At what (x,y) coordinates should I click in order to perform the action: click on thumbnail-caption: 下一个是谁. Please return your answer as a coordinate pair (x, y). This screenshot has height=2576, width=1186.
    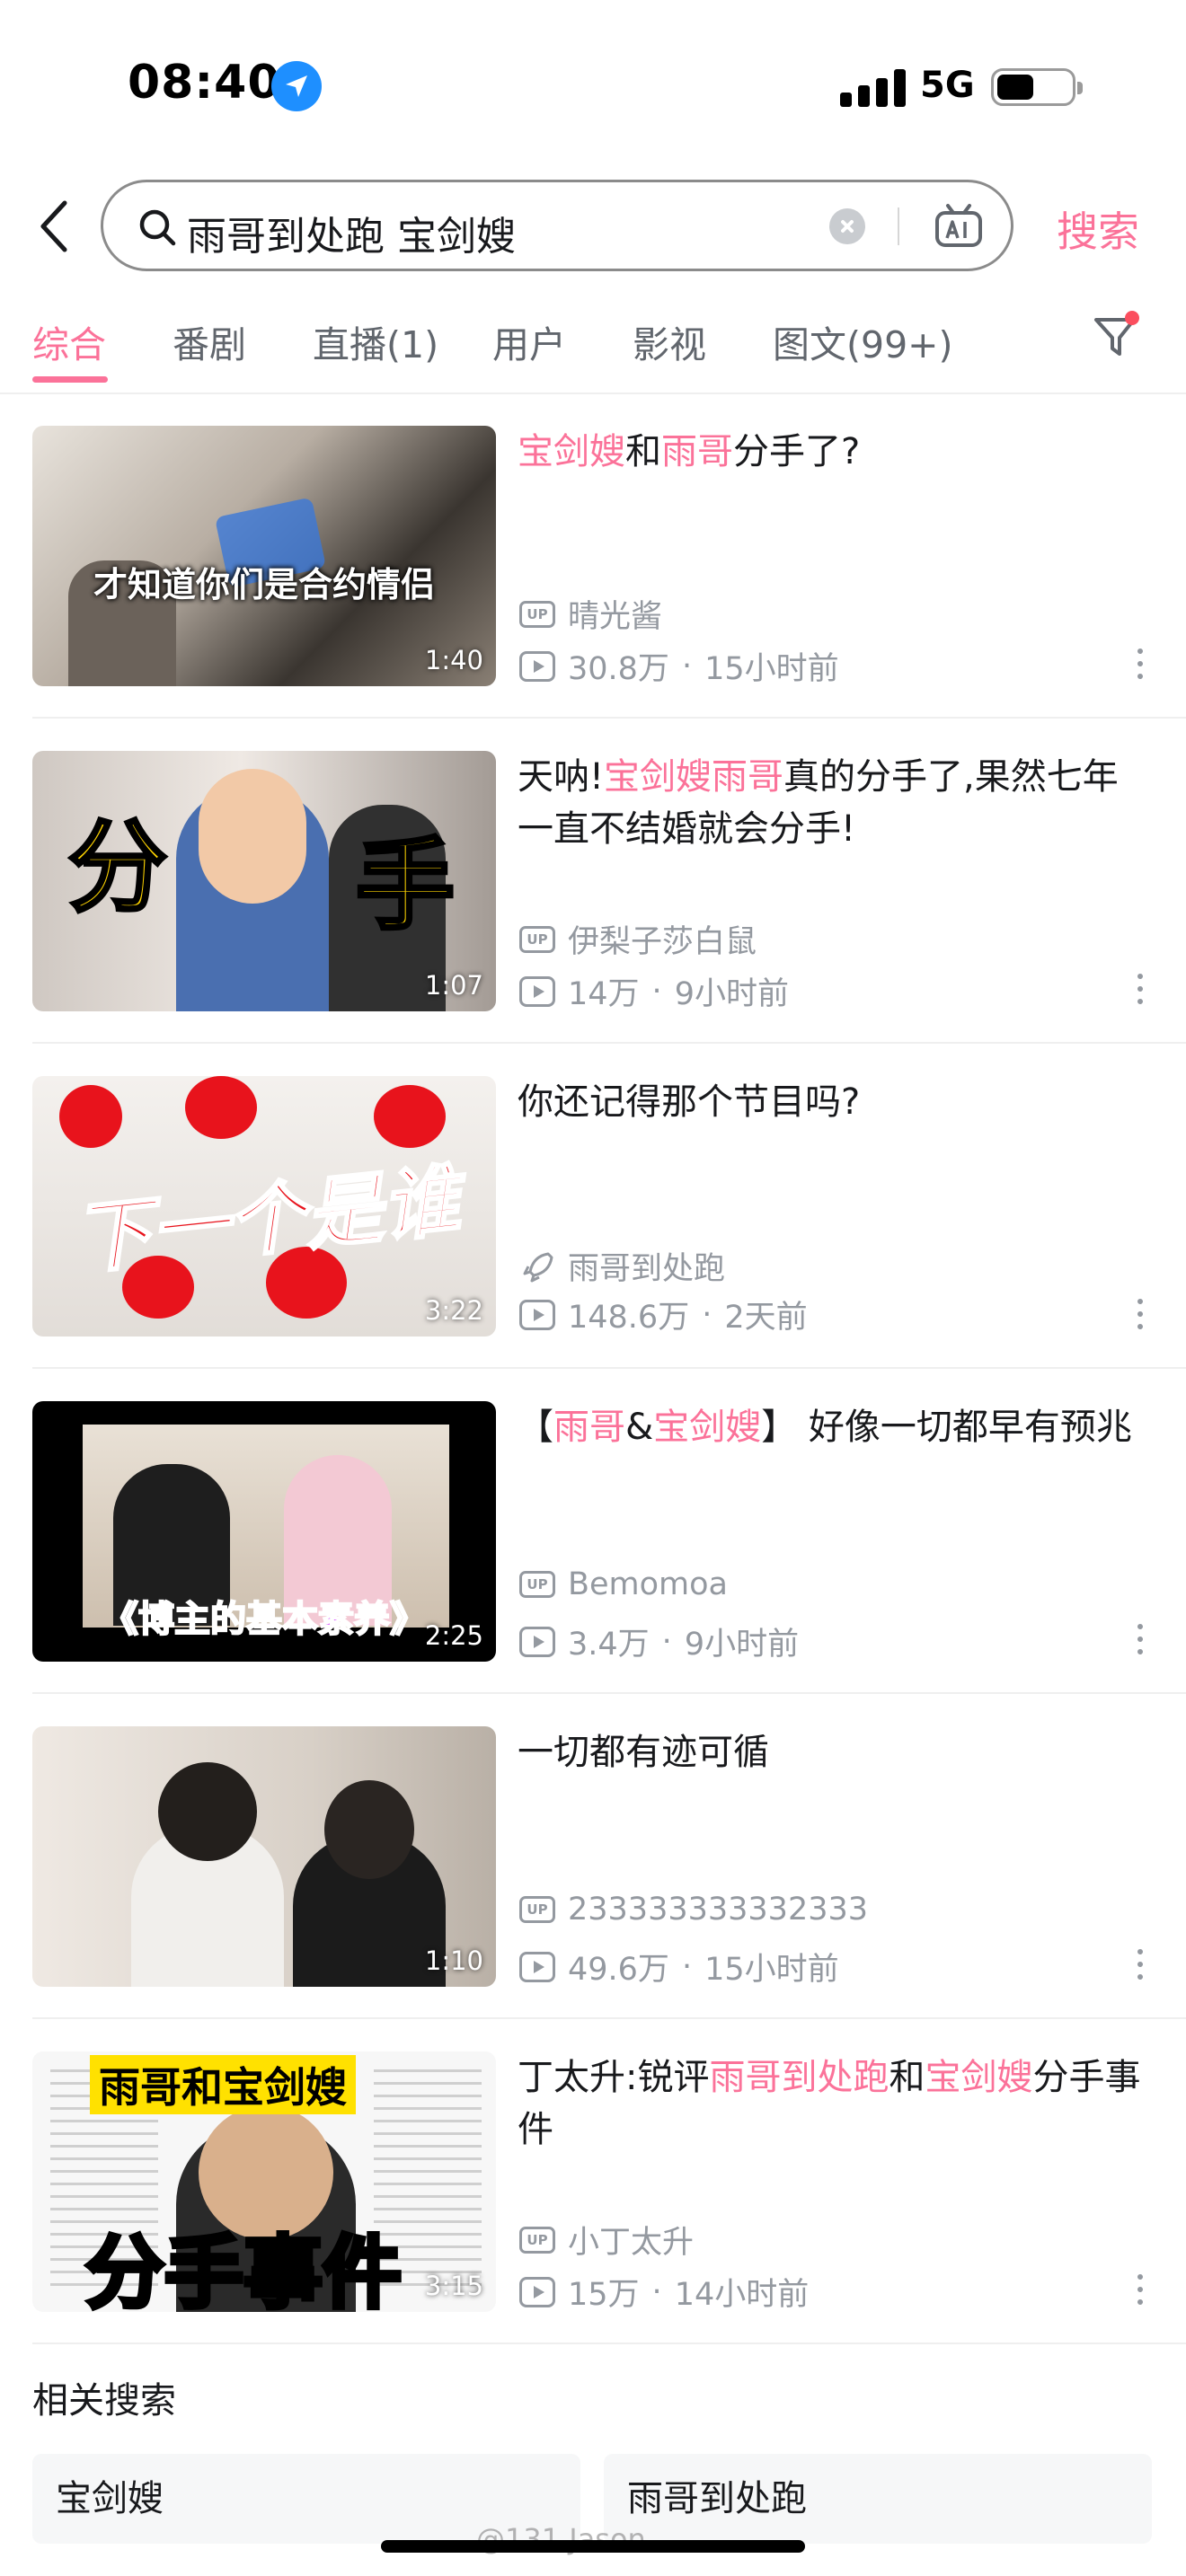
    Looking at the image, I should click on (266, 1220).